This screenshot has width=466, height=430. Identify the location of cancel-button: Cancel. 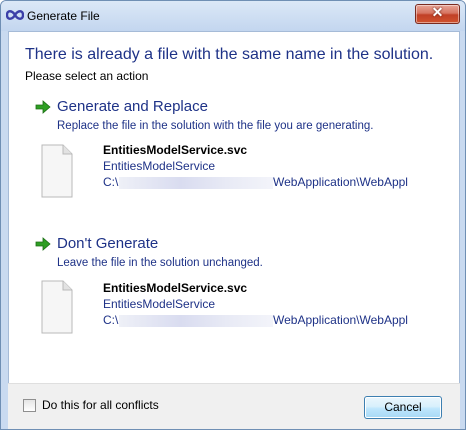
(403, 407).